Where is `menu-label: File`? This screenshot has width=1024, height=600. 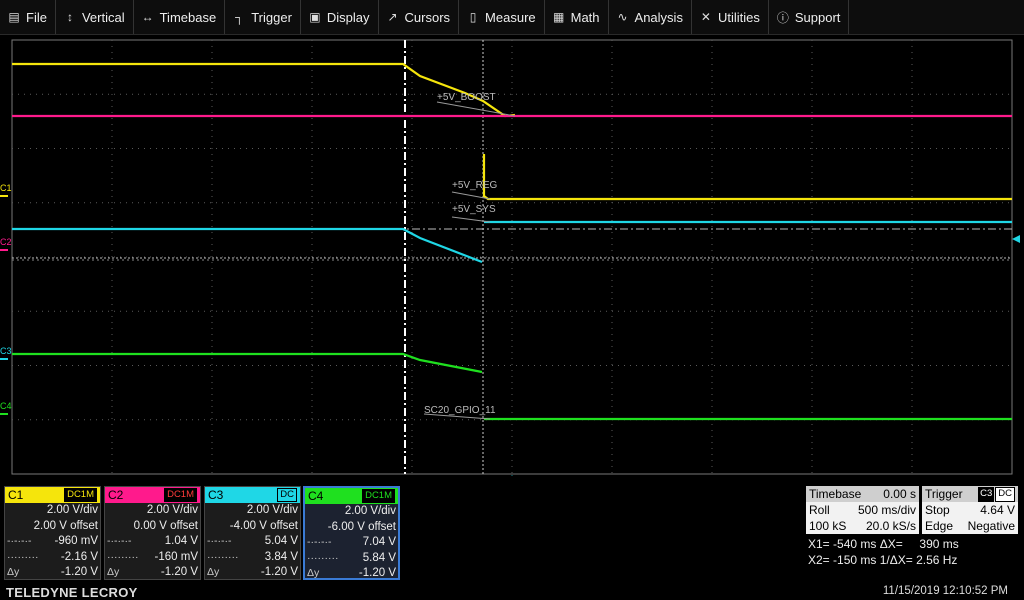
menu-label: File is located at coordinates (36, 17).